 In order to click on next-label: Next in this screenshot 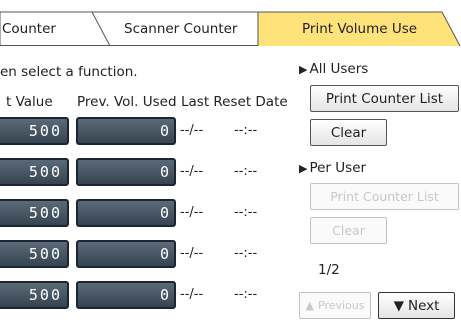, I will do `click(423, 305)`.